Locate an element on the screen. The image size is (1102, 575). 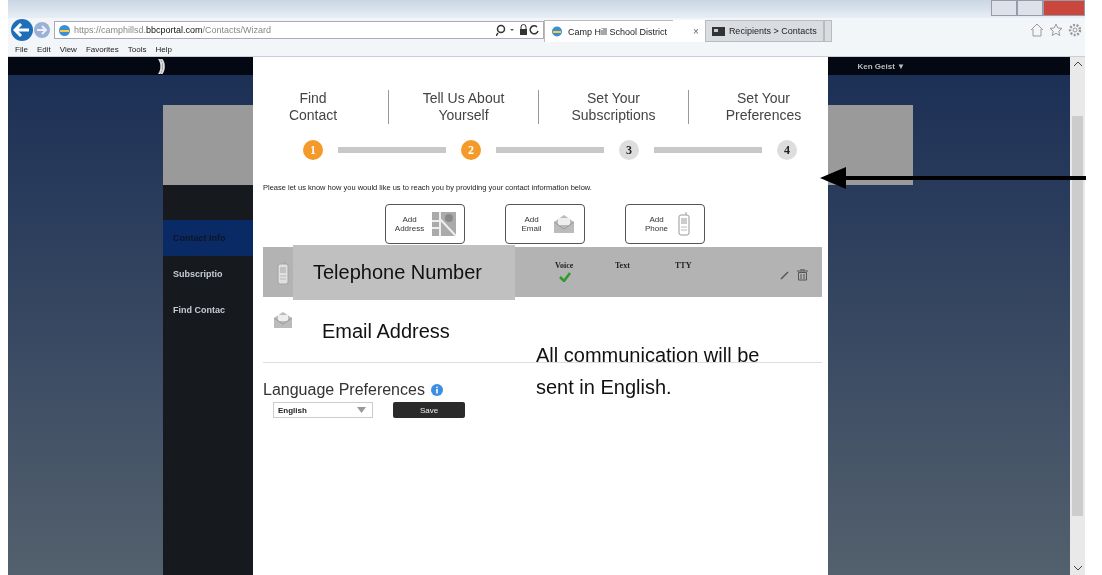
callout-note: All communication will be sent in English. is located at coordinates (648, 371).